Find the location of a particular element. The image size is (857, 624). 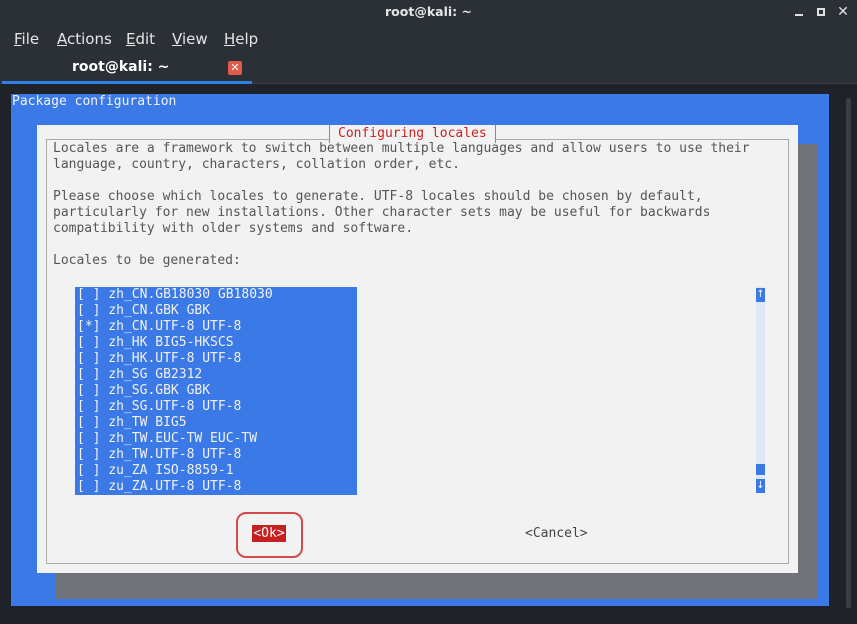

locale-item: [ ] zh_HK BIG5-HKSCS is located at coordinates (155, 343).